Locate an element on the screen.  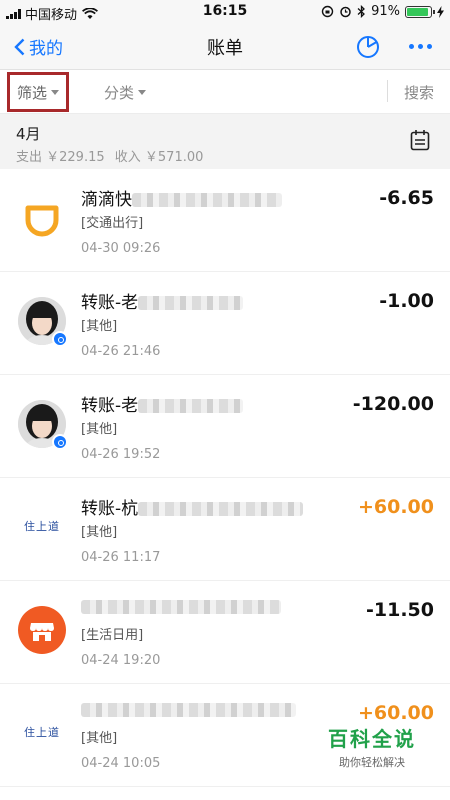
search-button: 搜索 is located at coordinates (419, 92).